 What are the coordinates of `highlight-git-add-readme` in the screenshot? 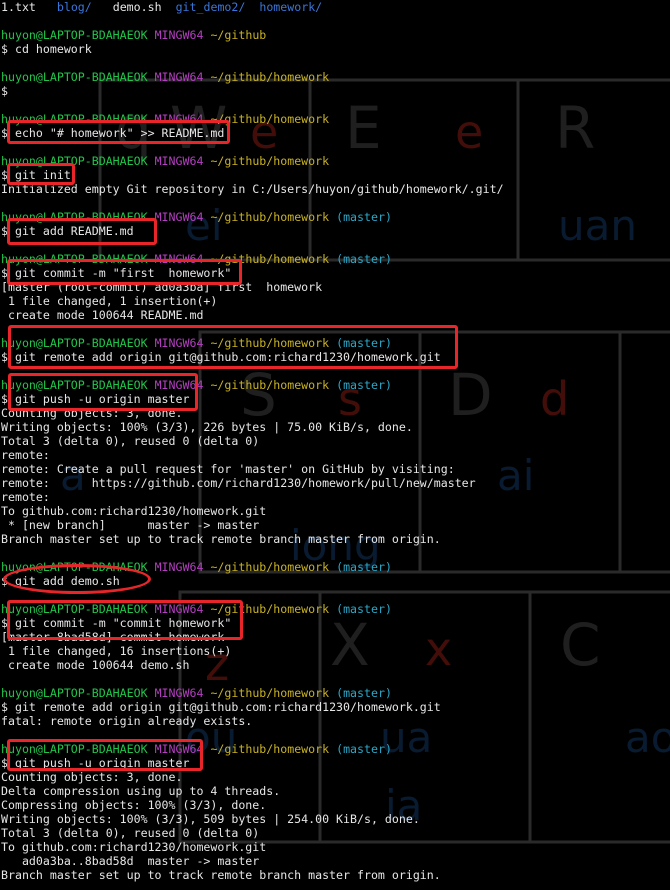 It's located at (82, 231).